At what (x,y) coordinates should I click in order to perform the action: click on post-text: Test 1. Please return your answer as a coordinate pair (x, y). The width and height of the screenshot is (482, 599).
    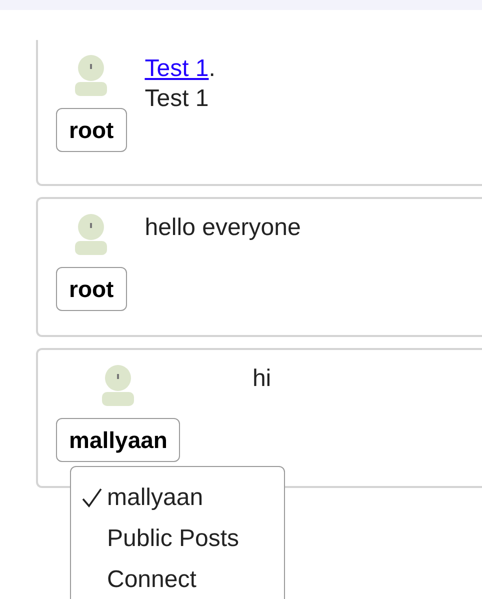
    Looking at the image, I should click on (177, 99).